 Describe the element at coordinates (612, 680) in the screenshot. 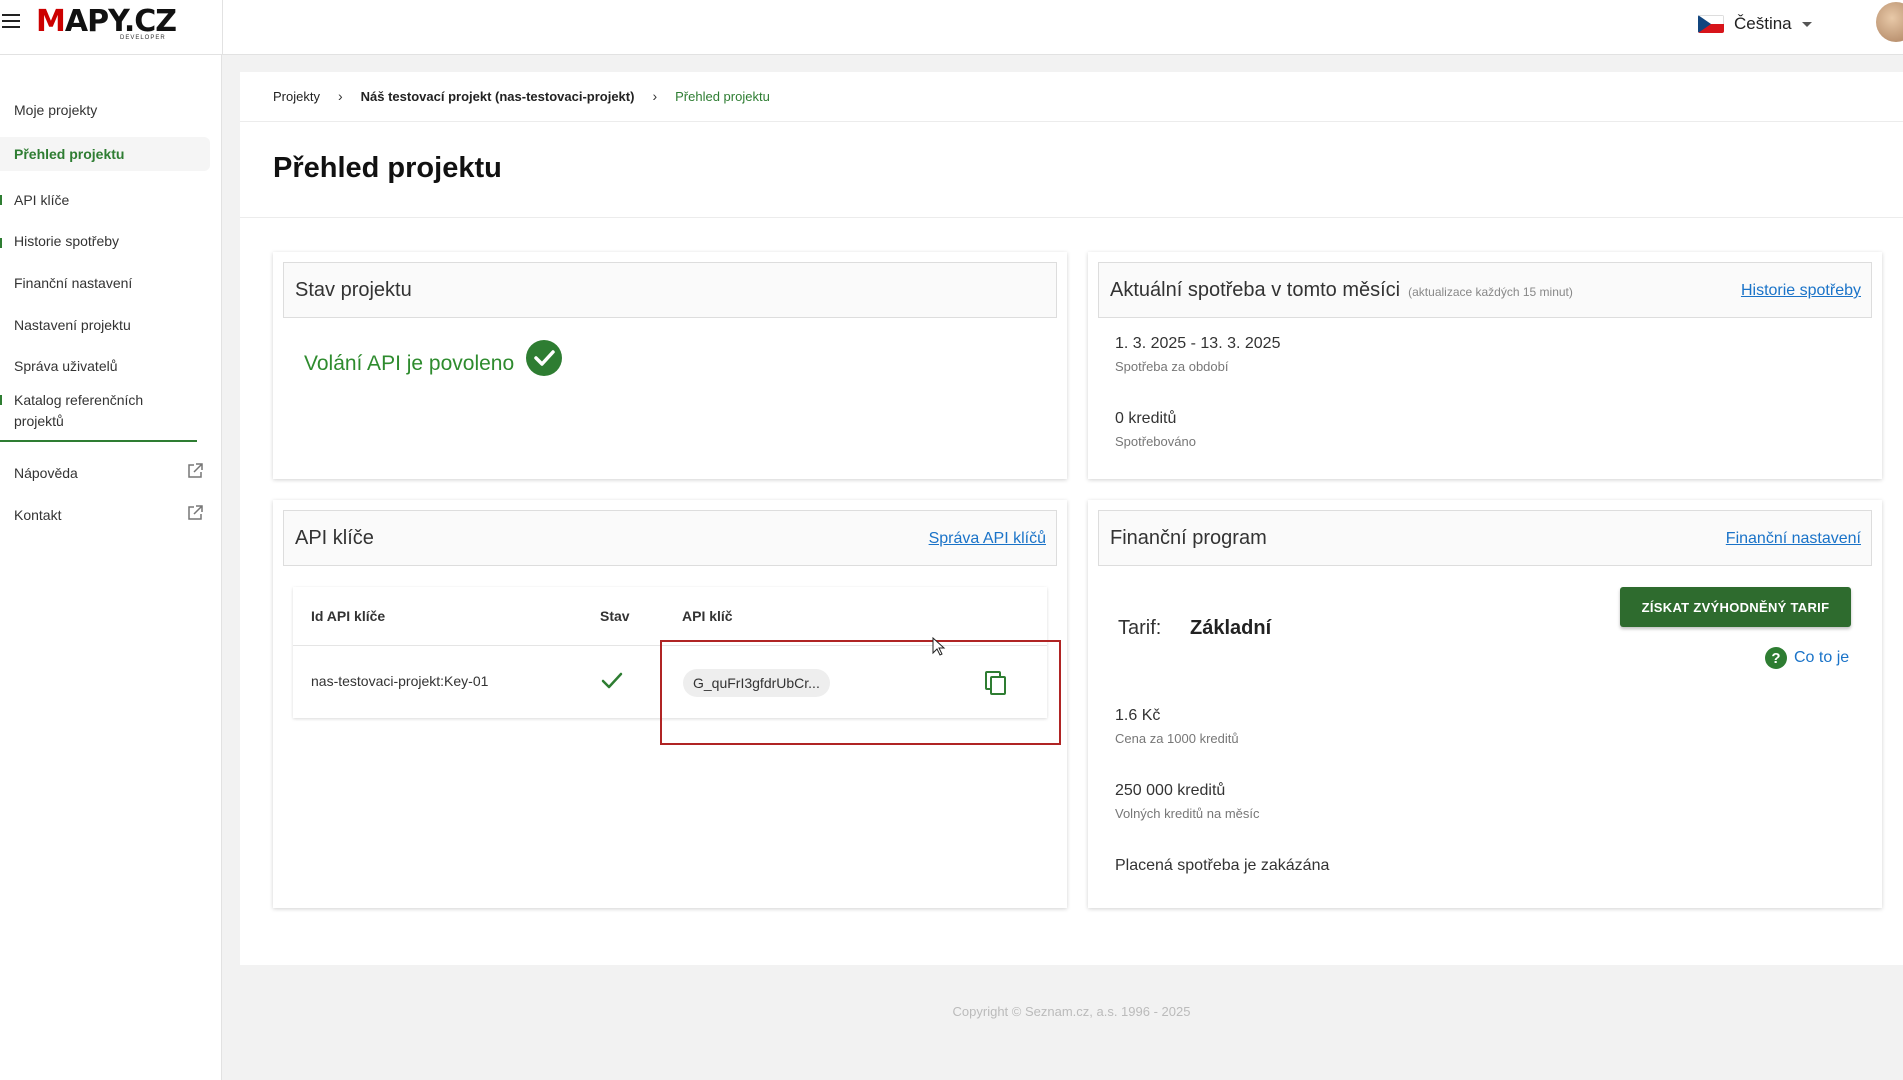

I see `checkmark-icon` at that location.